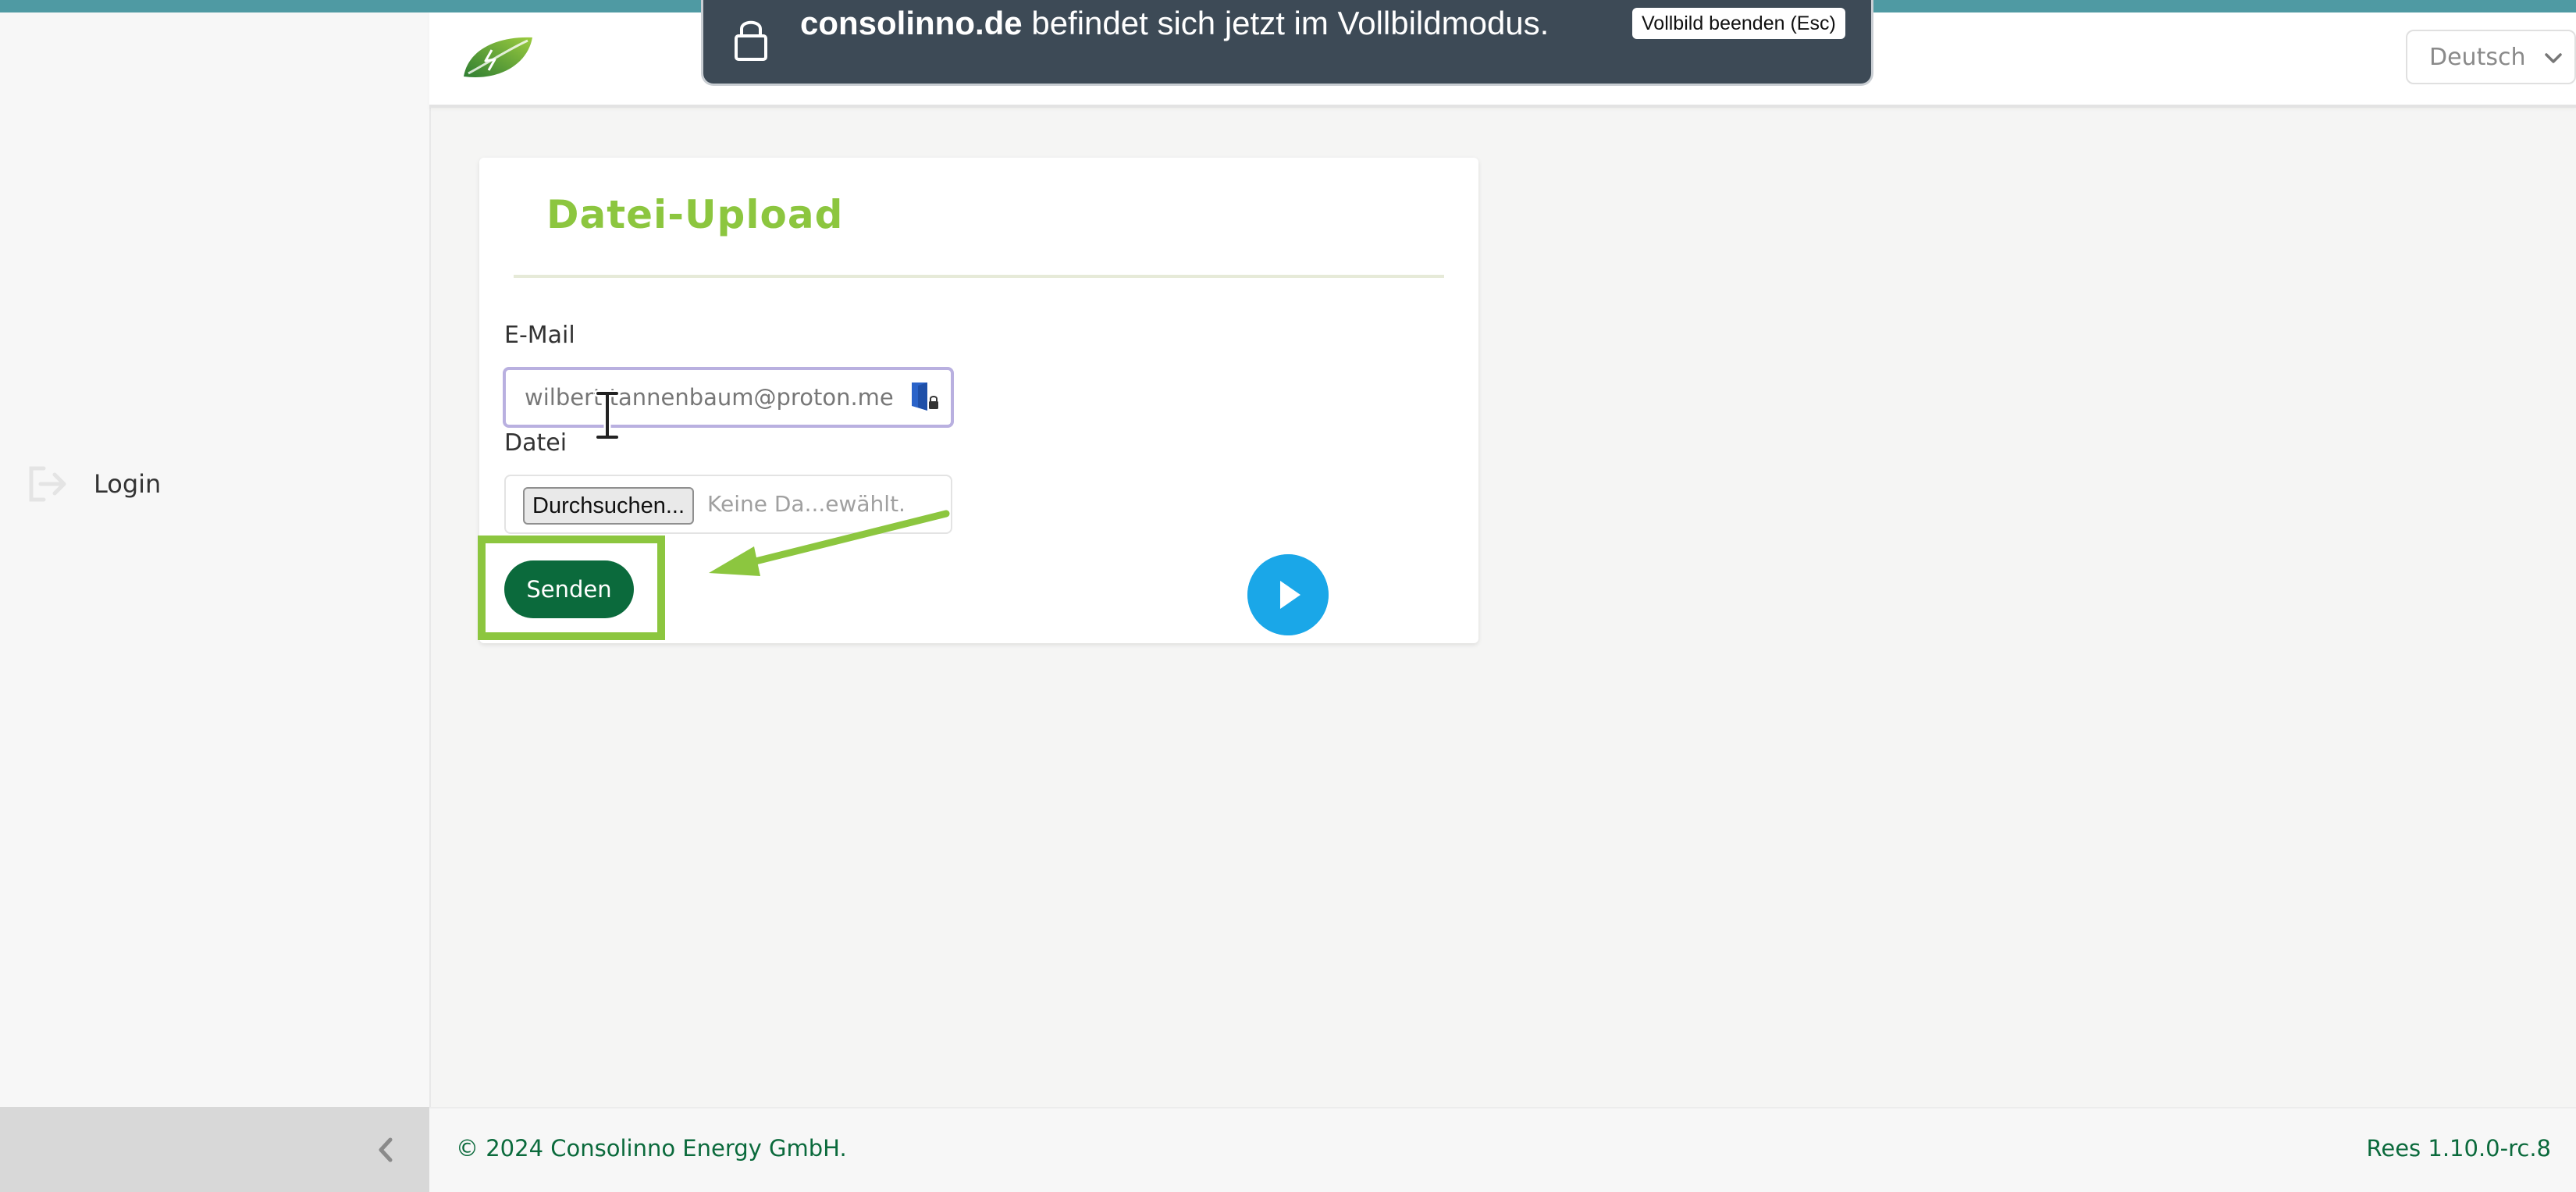 This screenshot has height=1192, width=2576. I want to click on version-text: Rees 1.10.0-rc.8, so click(2458, 1148).